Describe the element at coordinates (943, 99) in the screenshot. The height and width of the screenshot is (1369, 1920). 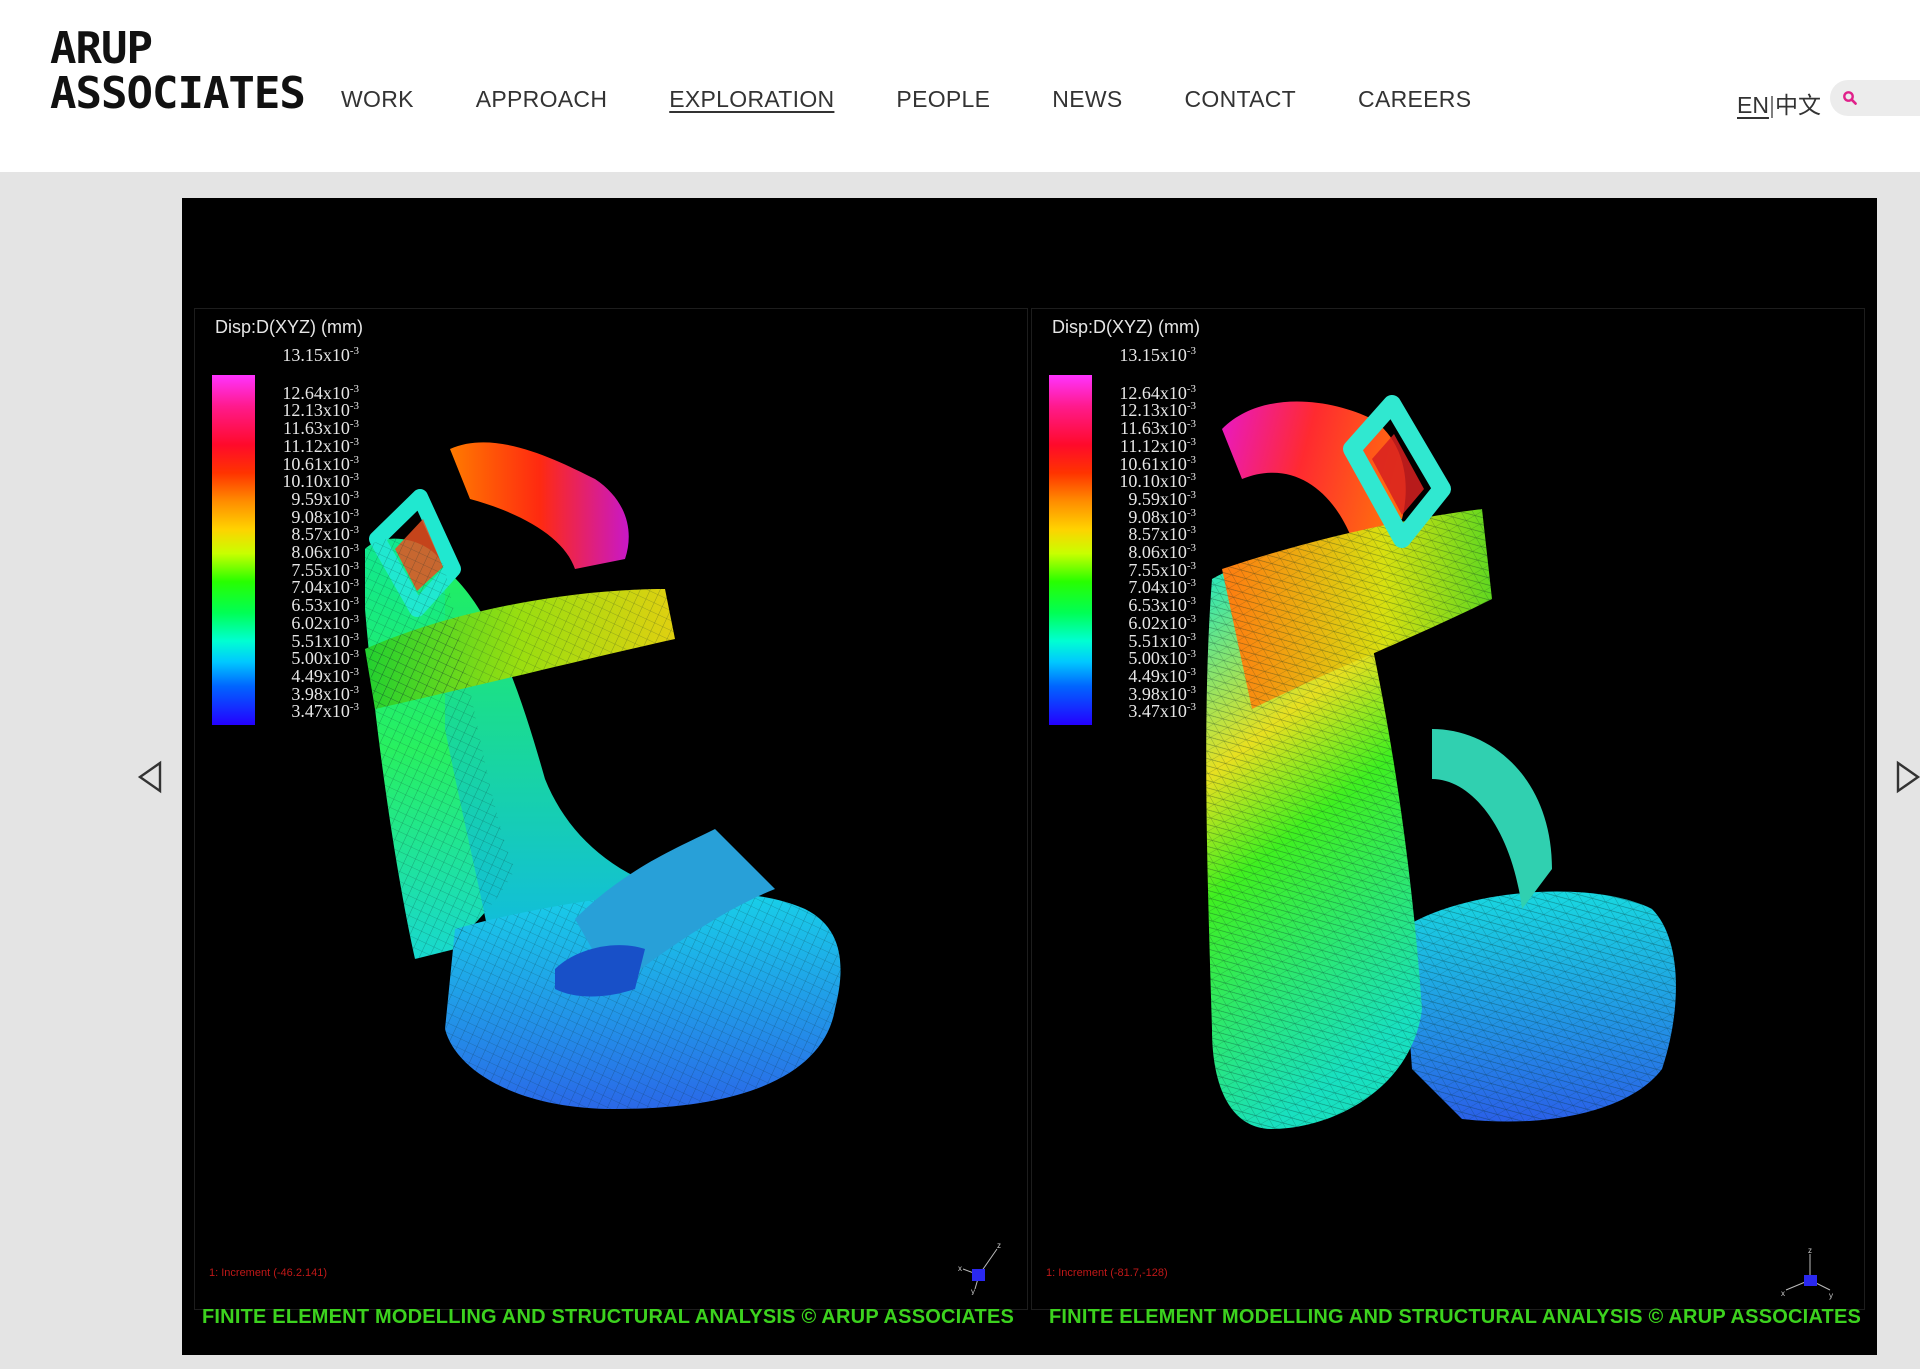
I see `nav-people: PEOPLE` at that location.